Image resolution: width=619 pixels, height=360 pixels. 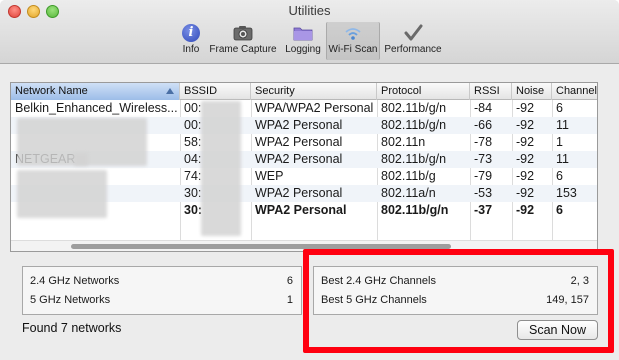 I want to click on folder-icon, so click(x=303, y=34).